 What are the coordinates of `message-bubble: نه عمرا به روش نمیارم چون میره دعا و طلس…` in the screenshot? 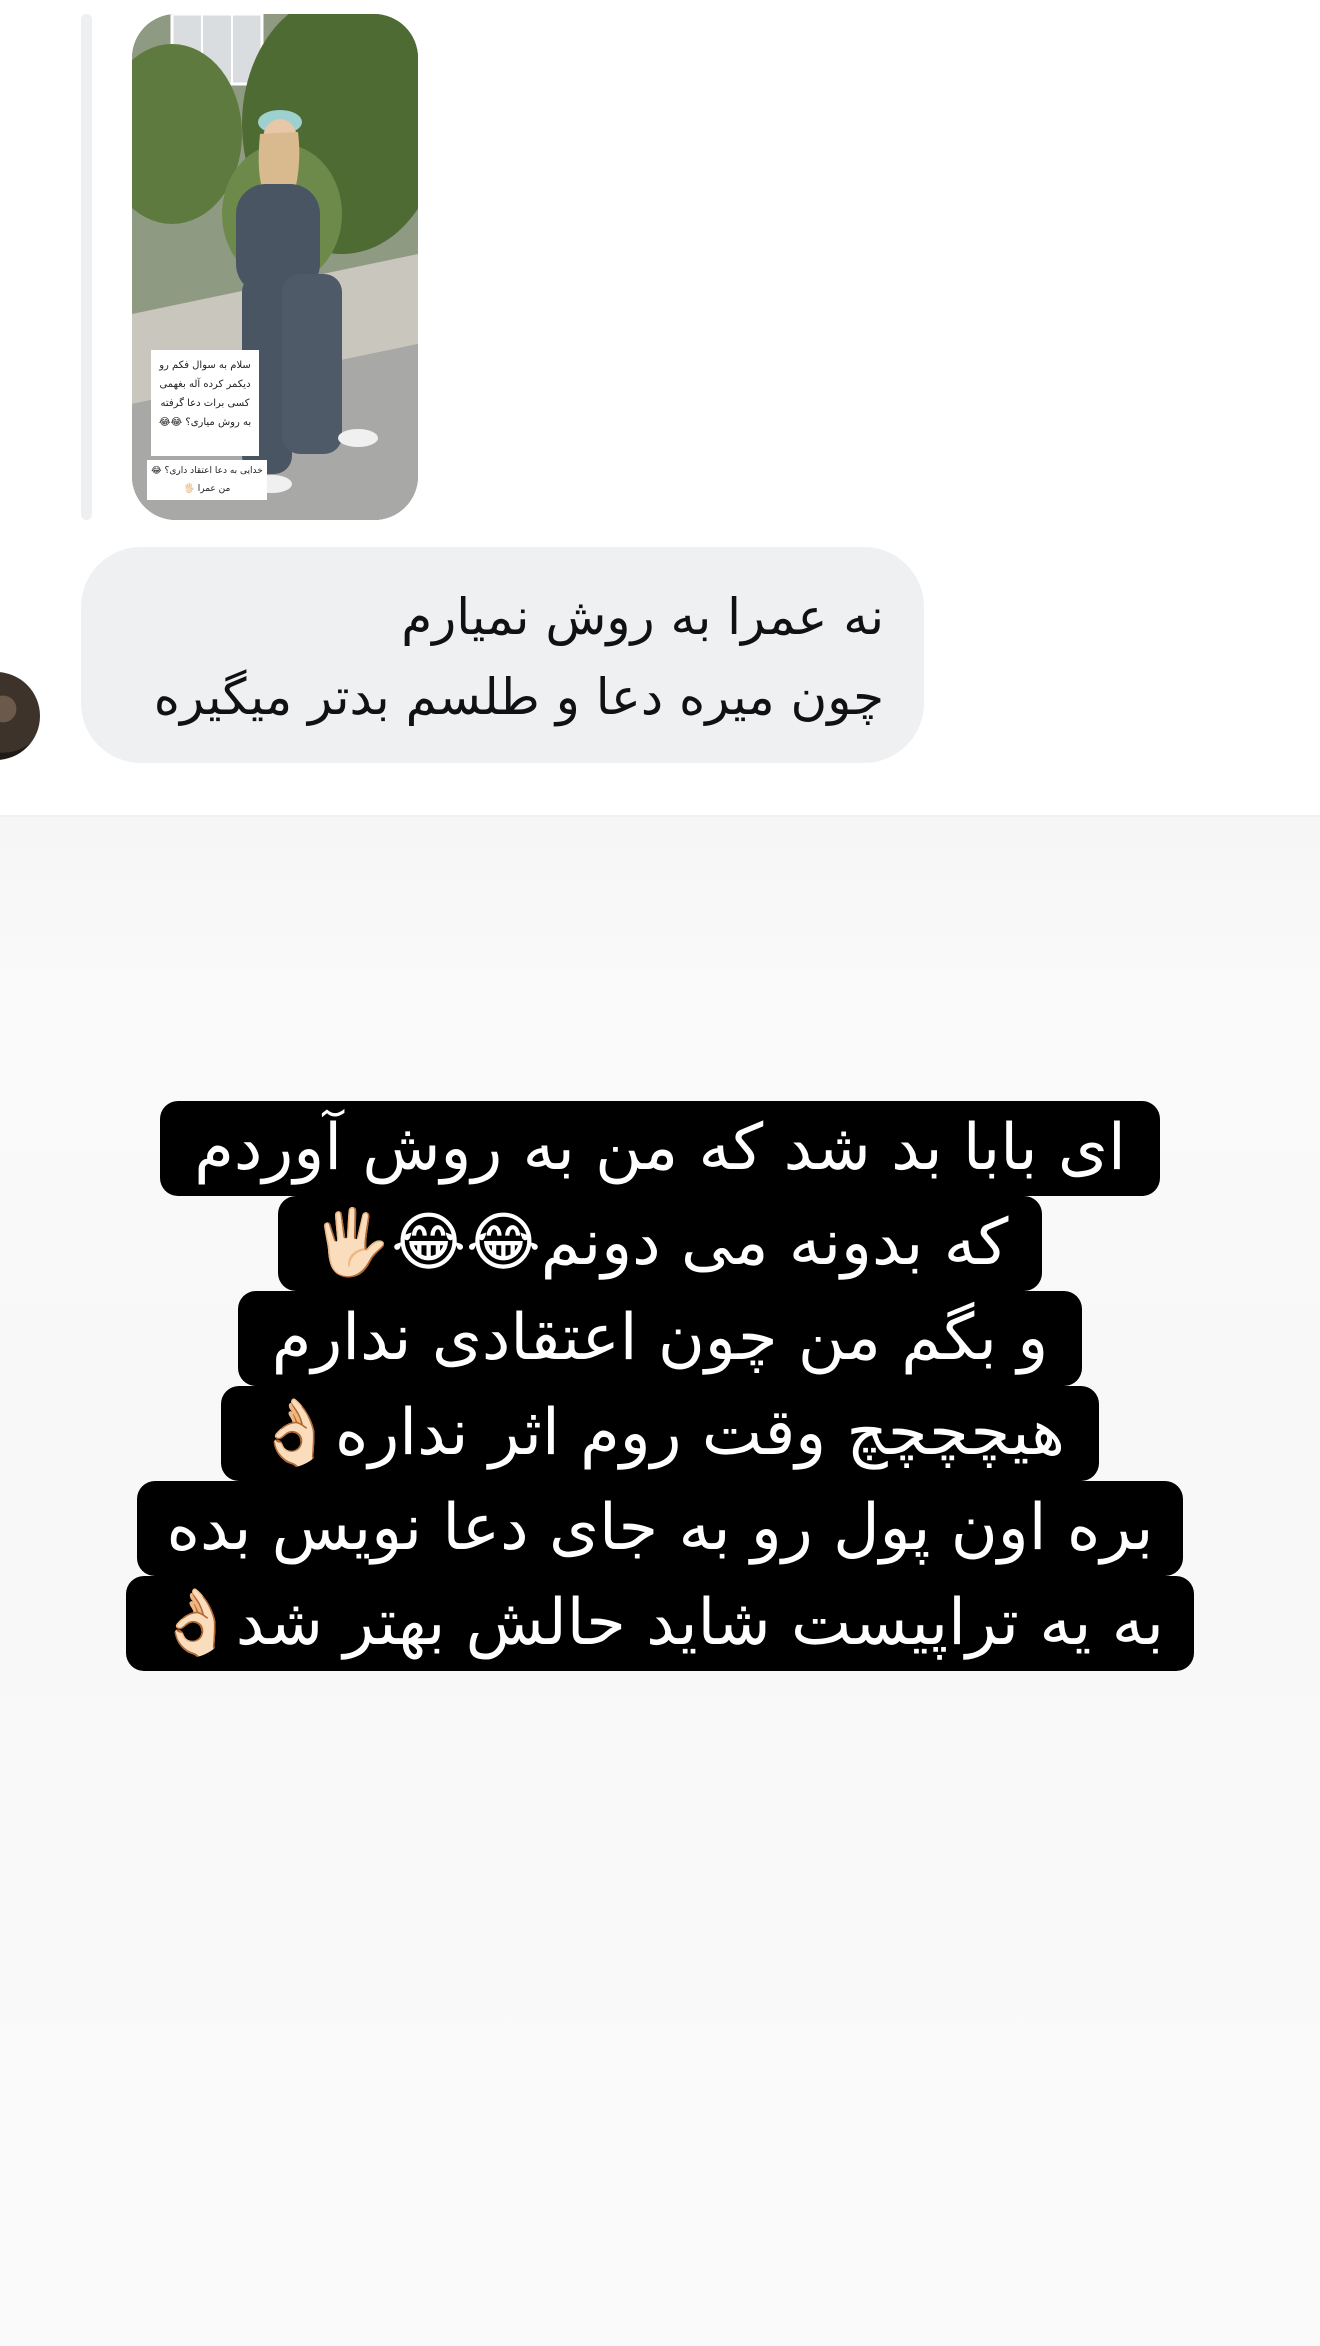 It's located at (502, 655).